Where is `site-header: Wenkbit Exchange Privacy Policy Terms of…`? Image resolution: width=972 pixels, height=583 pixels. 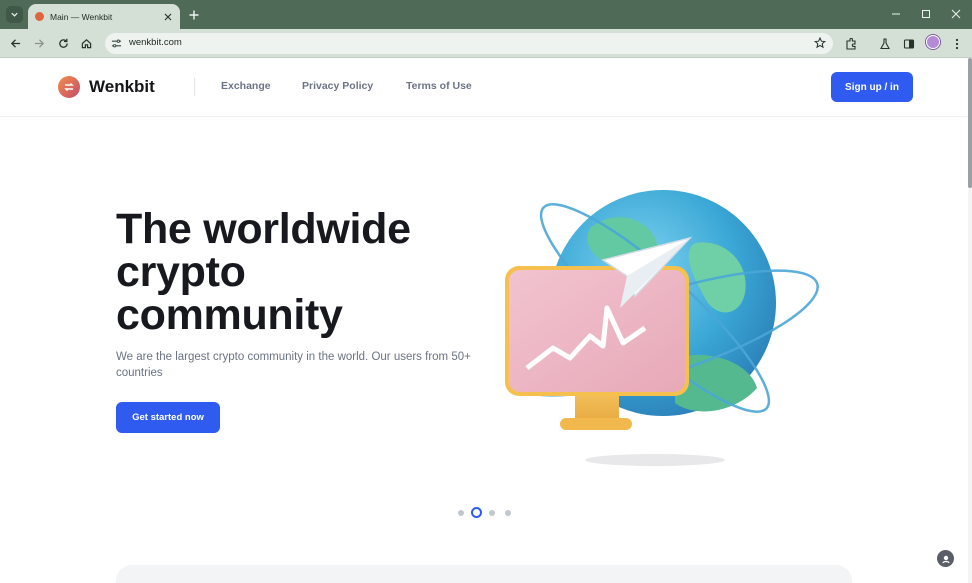
site-header: Wenkbit Exchange Privacy Policy Terms of… is located at coordinates (484, 87).